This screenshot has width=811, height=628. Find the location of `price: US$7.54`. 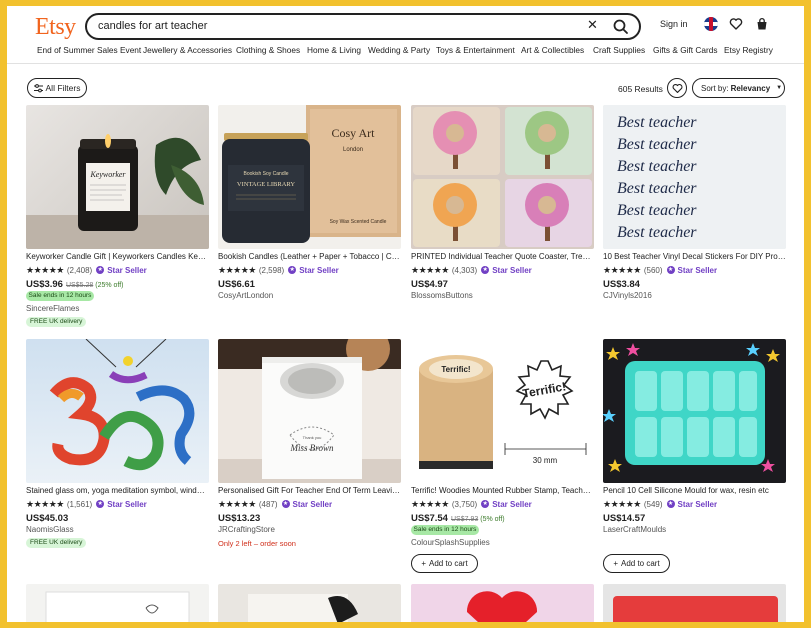

price: US$7.54 is located at coordinates (429, 518).